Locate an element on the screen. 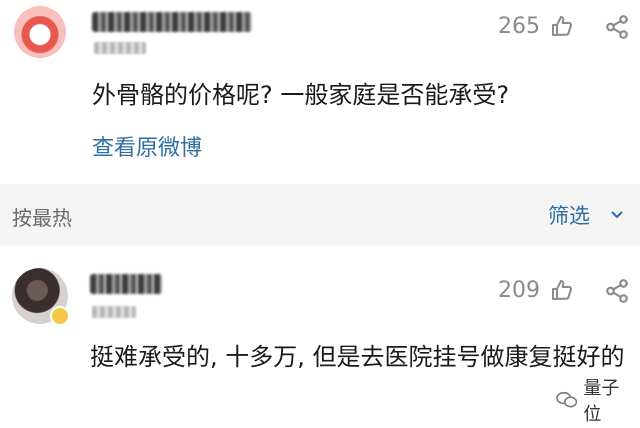 The width and height of the screenshot is (640, 428). filter-button: 筛选 is located at coordinates (569, 215).